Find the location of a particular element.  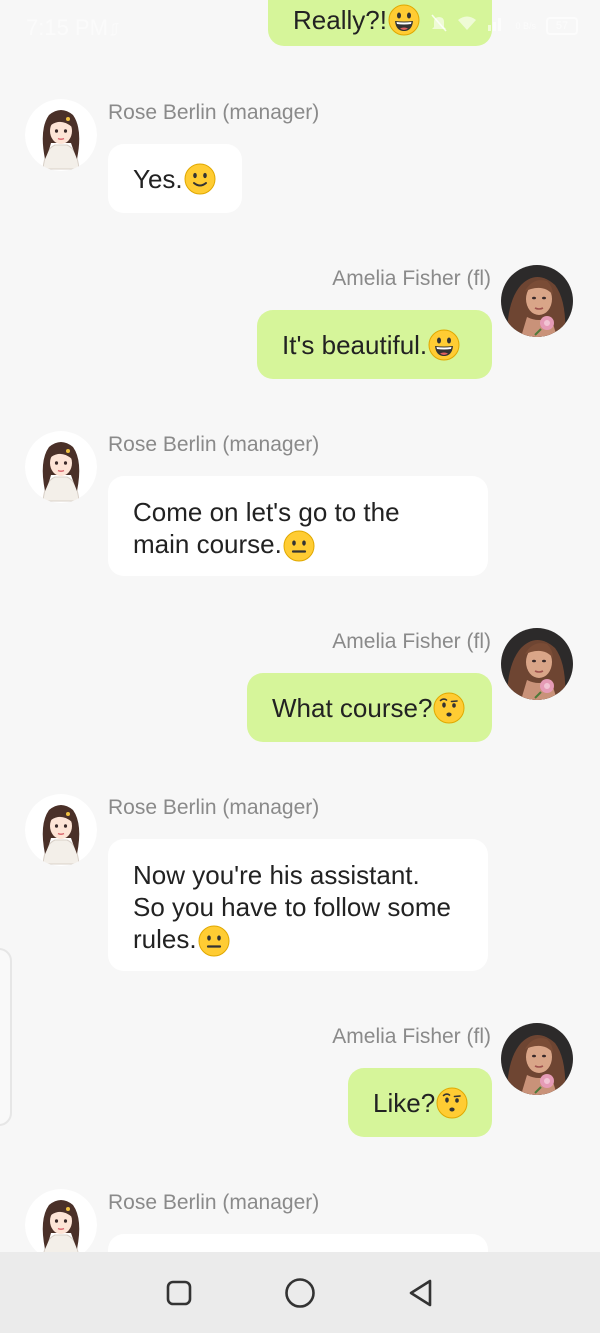

recent-apps-icon is located at coordinates (179, 1293).